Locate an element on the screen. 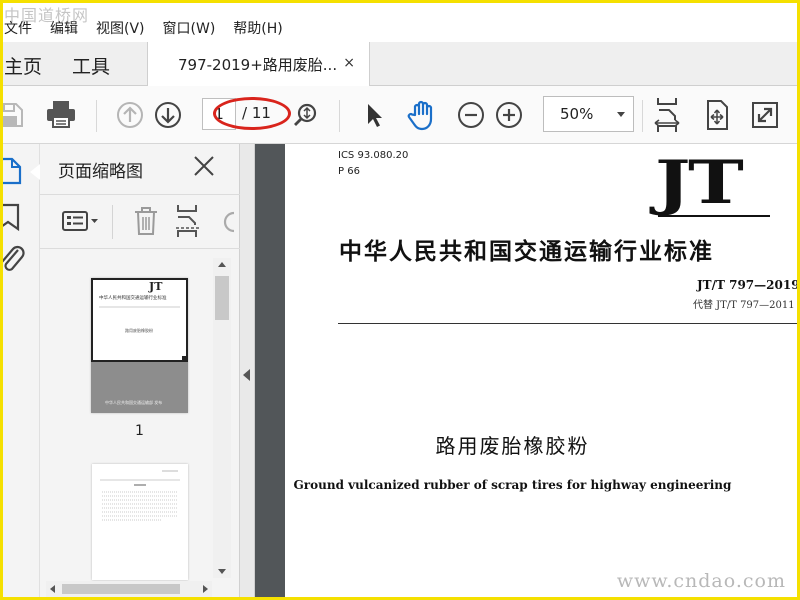  scroll-down-icon is located at coordinates (222, 571).